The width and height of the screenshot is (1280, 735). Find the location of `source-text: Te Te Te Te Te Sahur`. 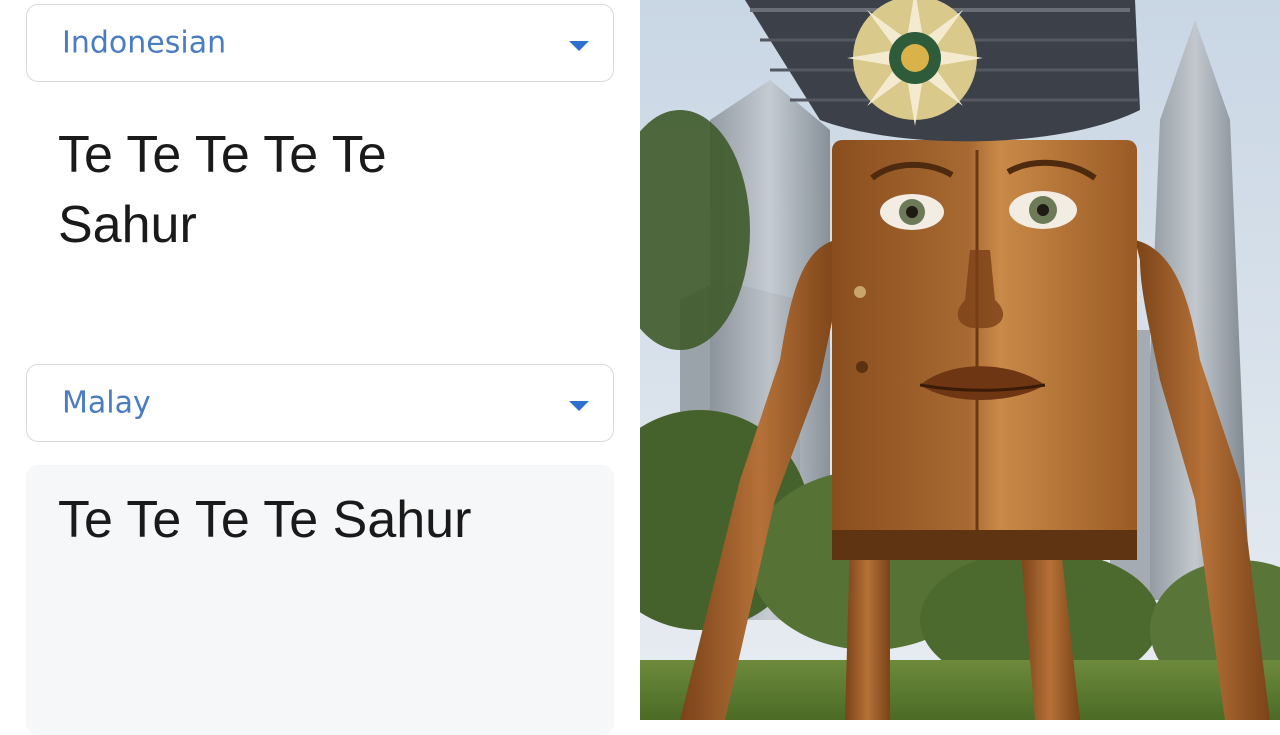

source-text: Te Te Te Te Te Sahur is located at coordinates (248, 190).